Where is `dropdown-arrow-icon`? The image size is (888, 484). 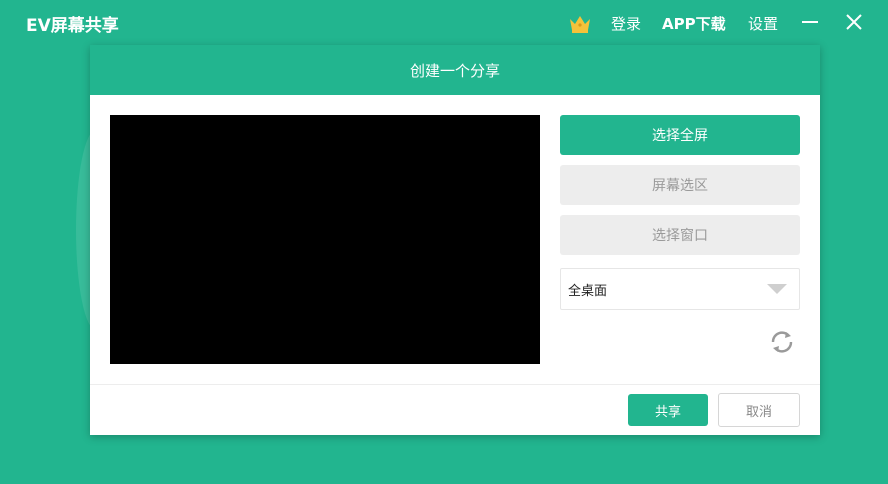
dropdown-arrow-icon is located at coordinates (777, 289).